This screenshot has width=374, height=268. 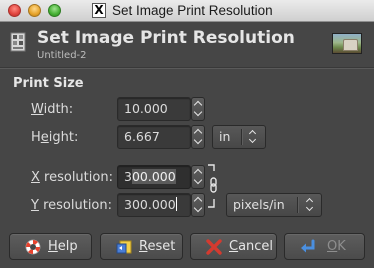 I want to click on header-separator, so click(x=187, y=68).